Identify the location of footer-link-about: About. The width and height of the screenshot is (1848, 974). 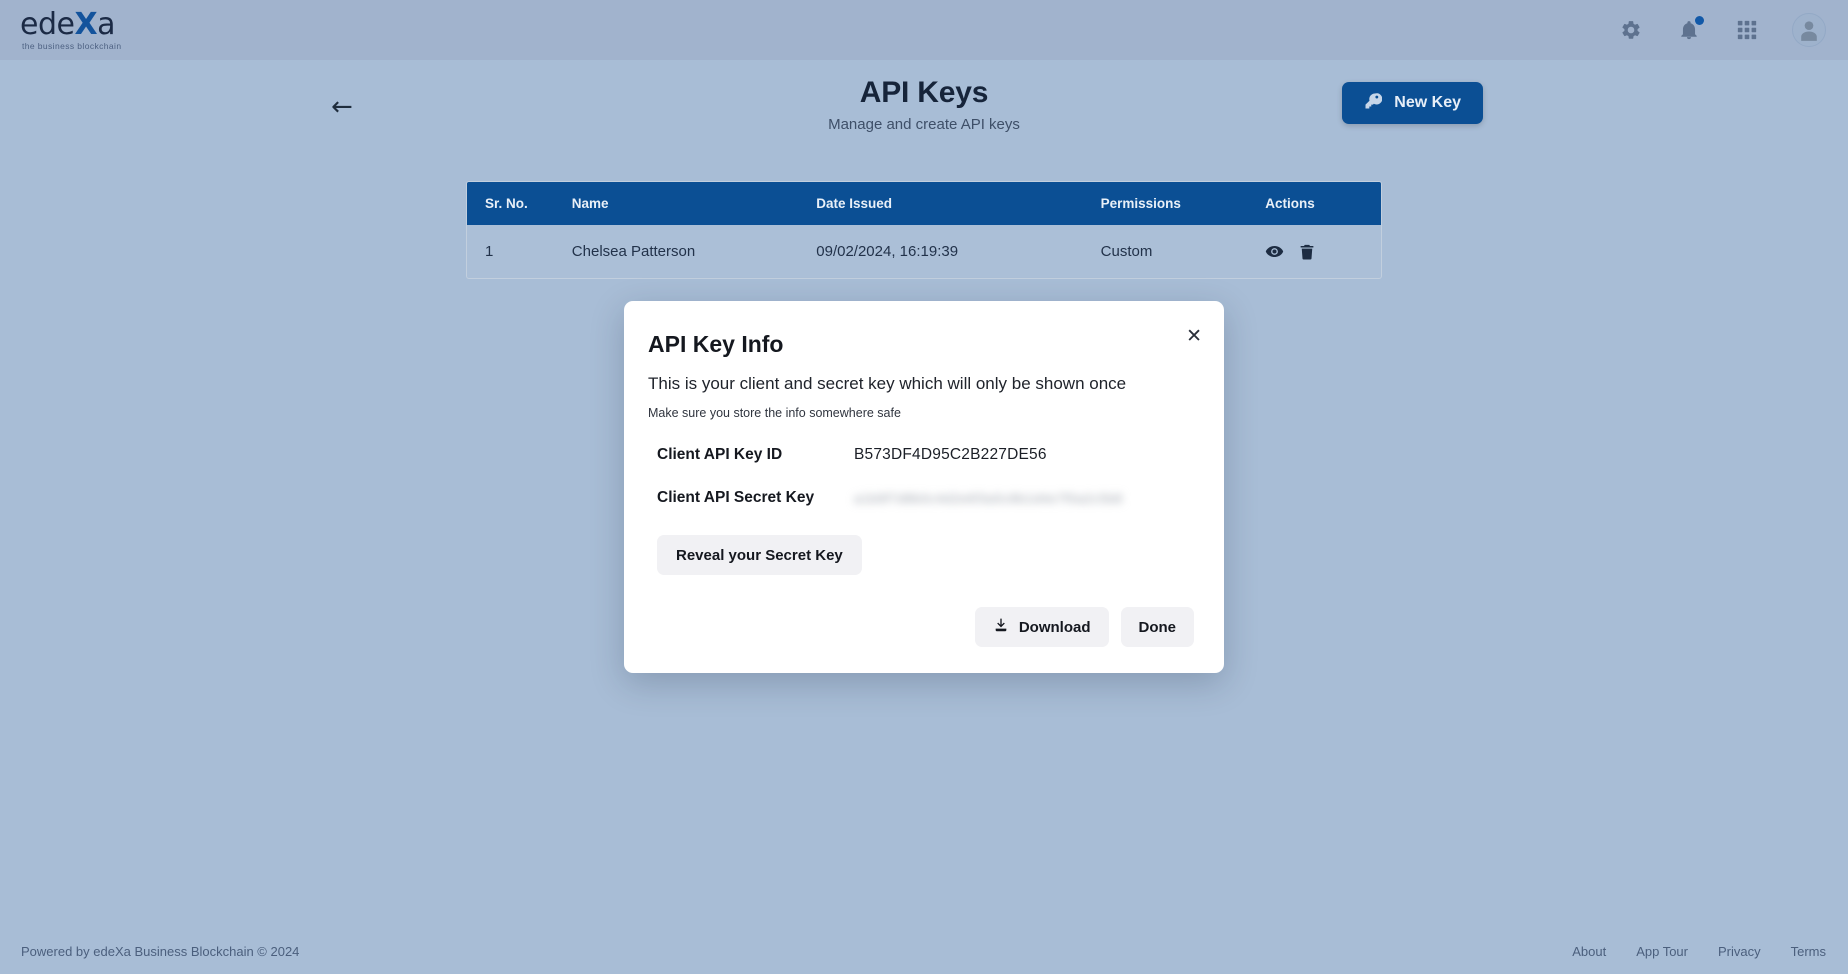
(1589, 951).